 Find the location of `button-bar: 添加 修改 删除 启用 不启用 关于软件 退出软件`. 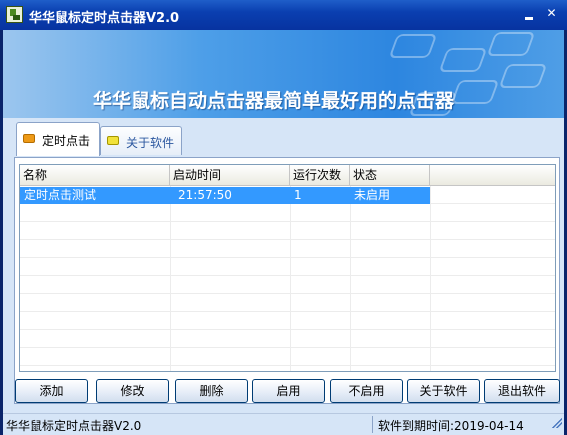

button-bar: 添加 修改 删除 启用 不启用 关于软件 退出软件 is located at coordinates (283, 392).